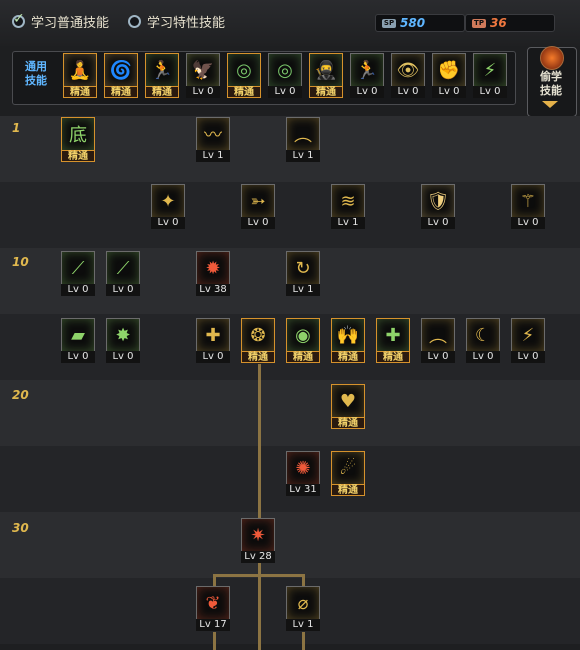 The image size is (580, 650). Describe the element at coordinates (78, 335) in the screenshot. I see `skill-icon: ▰` at that location.